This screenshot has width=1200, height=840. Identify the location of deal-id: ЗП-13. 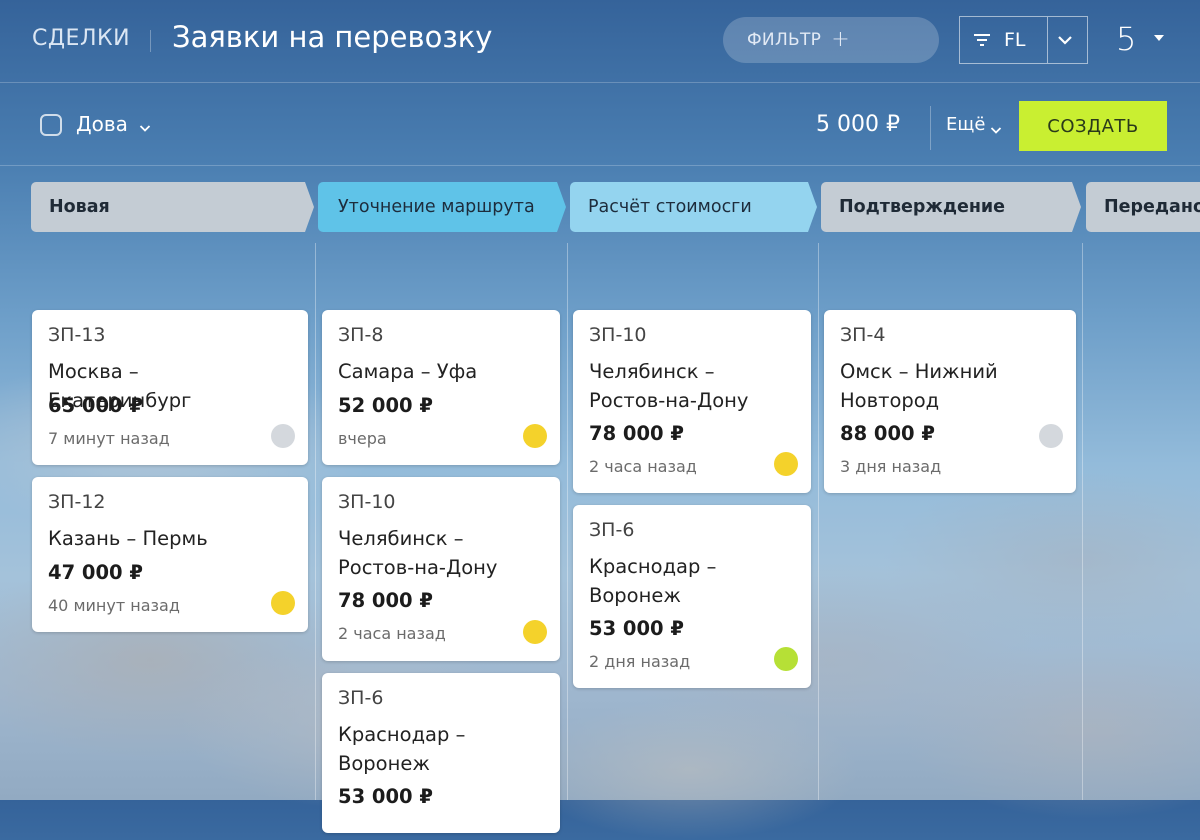
(77, 335).